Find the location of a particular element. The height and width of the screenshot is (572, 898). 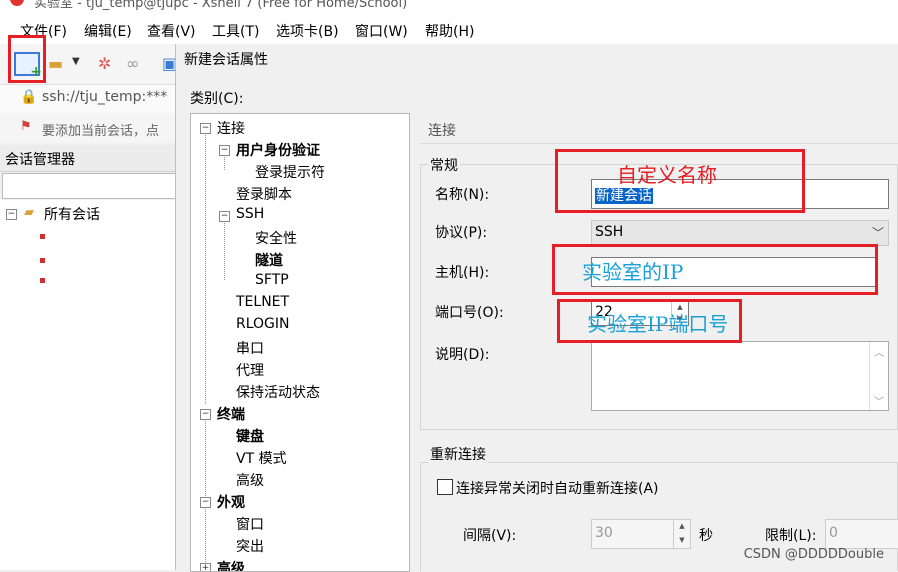

bookmark-icon: ⚑ is located at coordinates (26, 126).